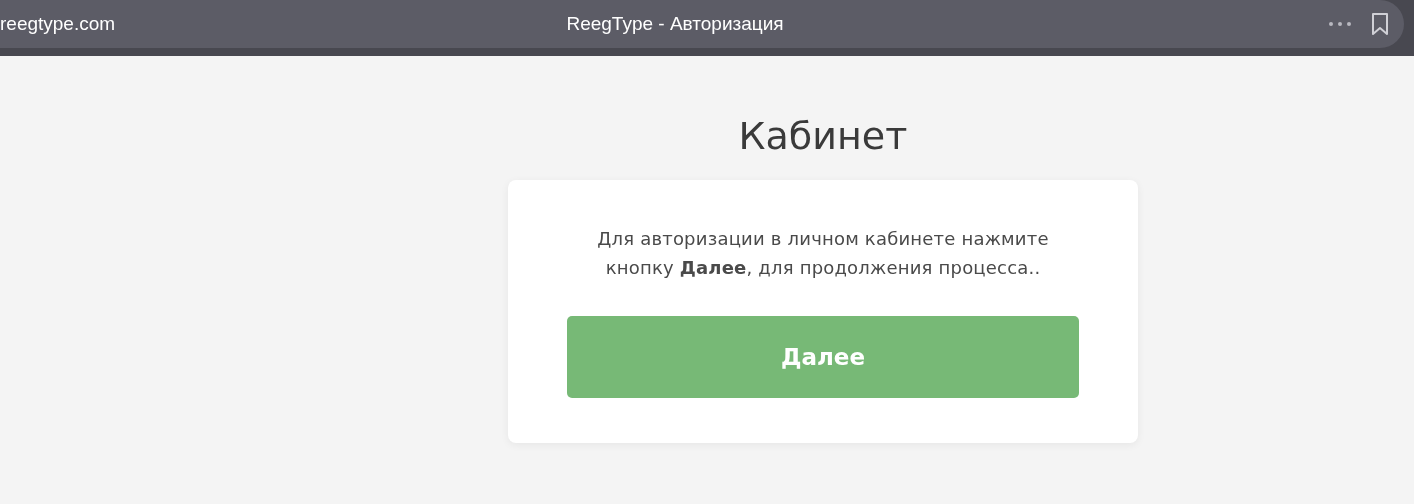  What do you see at coordinates (1340, 24) in the screenshot?
I see `more-icon` at bounding box center [1340, 24].